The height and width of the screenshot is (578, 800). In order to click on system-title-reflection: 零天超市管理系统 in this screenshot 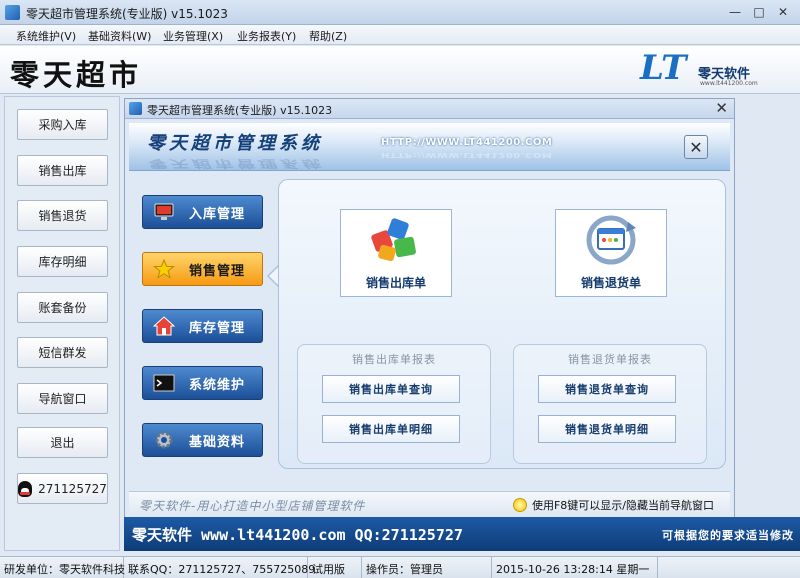, I will do `click(235, 163)`.